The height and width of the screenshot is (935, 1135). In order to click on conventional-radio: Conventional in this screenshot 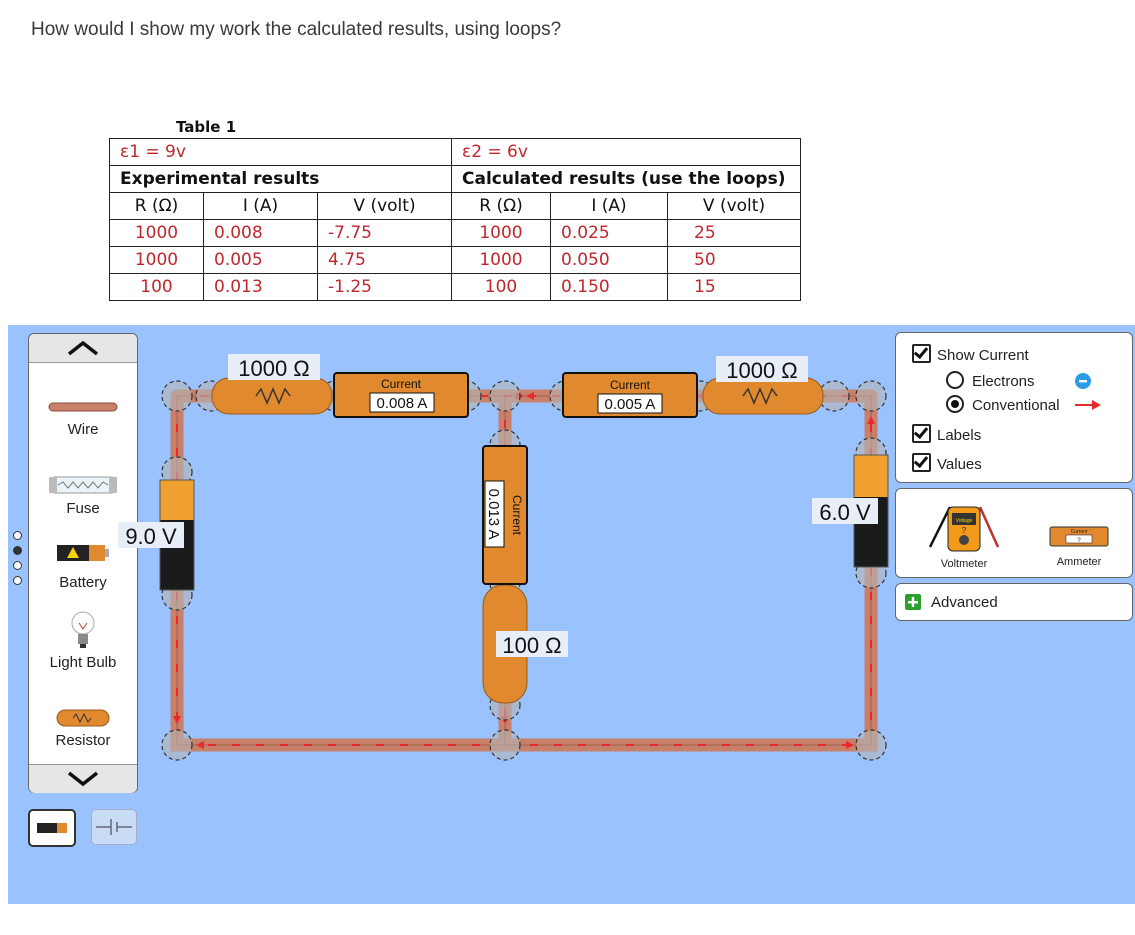, I will do `click(1023, 404)`.